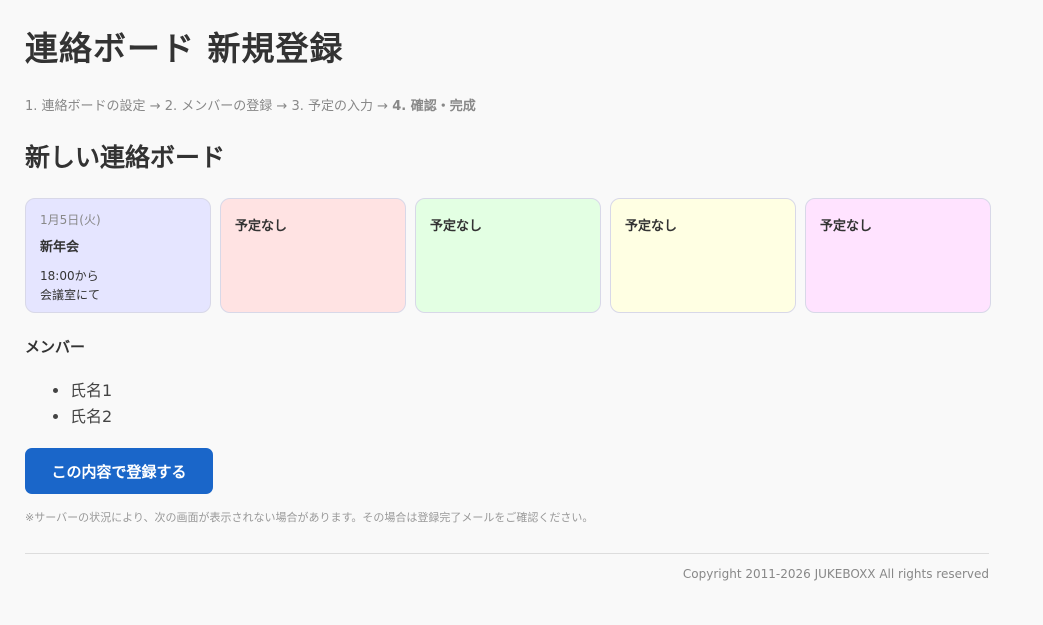 The width and height of the screenshot is (1043, 625). I want to click on member-item: 氏名1, so click(91, 391).